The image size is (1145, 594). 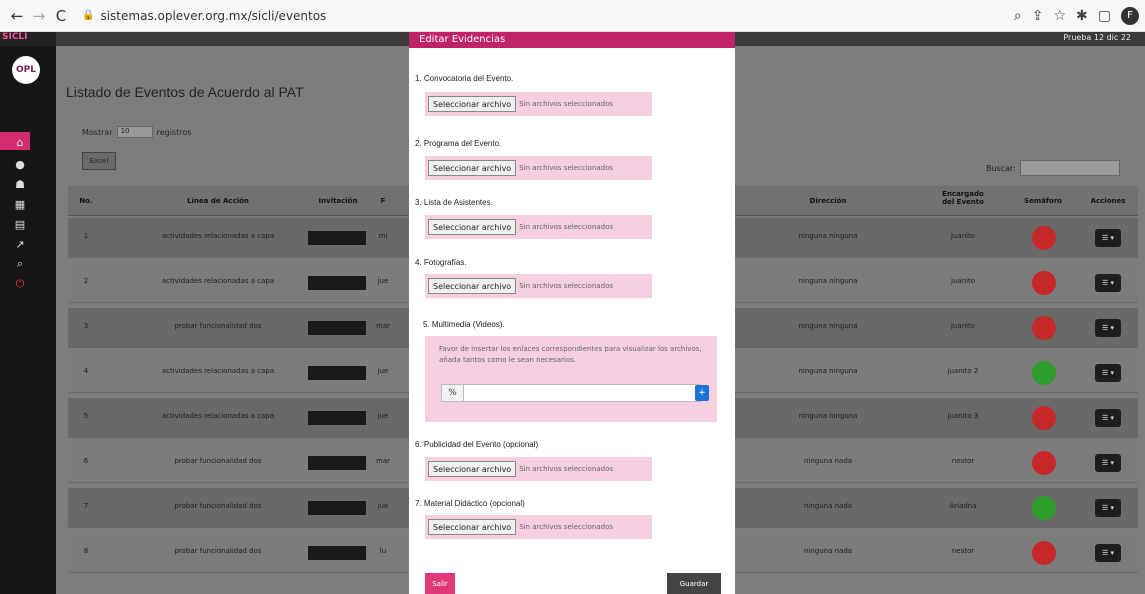 What do you see at coordinates (828, 201) in the screenshot?
I see `col-direccion: Dirección` at bounding box center [828, 201].